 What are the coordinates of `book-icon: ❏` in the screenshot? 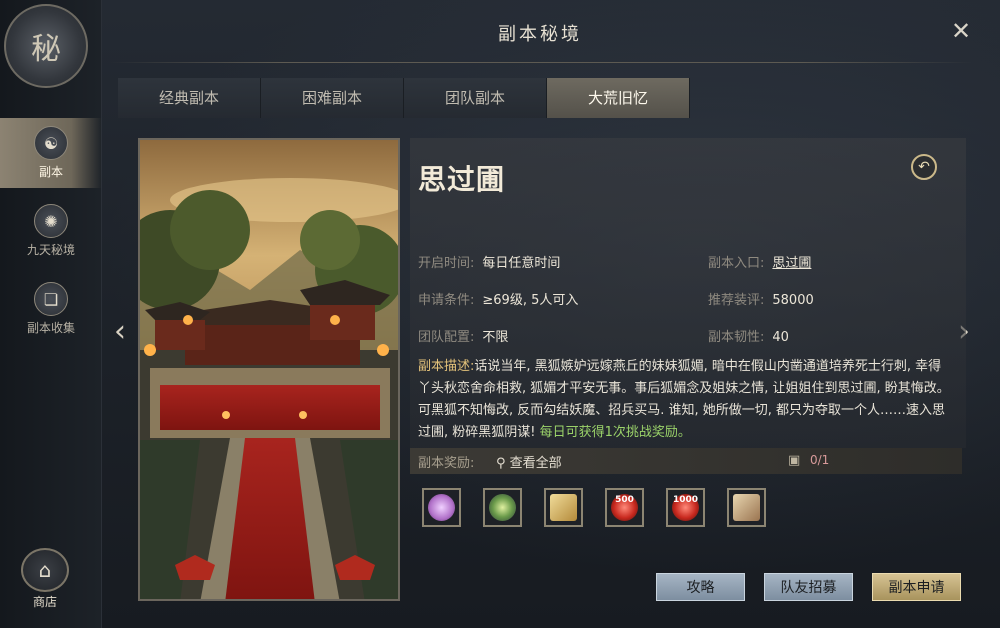 It's located at (51, 299).